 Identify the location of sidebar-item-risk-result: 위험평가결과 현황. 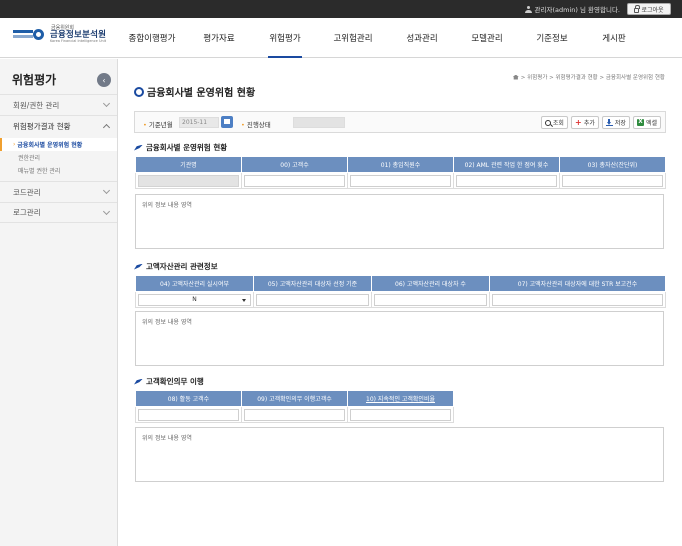
(58, 125).